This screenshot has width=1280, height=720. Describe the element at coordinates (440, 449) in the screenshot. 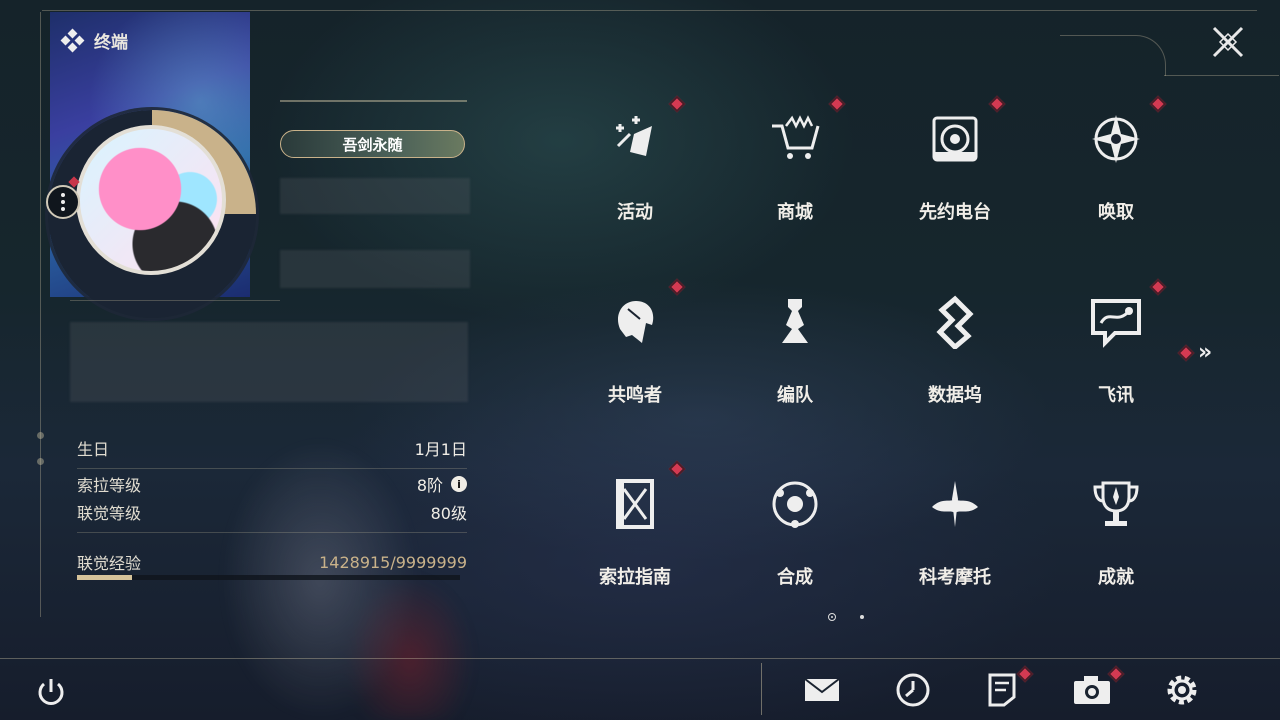

I see `stat-value: 1月1日` at that location.